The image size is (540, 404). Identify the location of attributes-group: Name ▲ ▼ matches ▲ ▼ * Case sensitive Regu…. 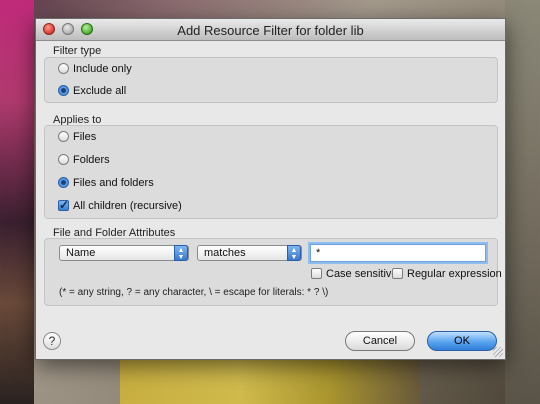
(273, 272).